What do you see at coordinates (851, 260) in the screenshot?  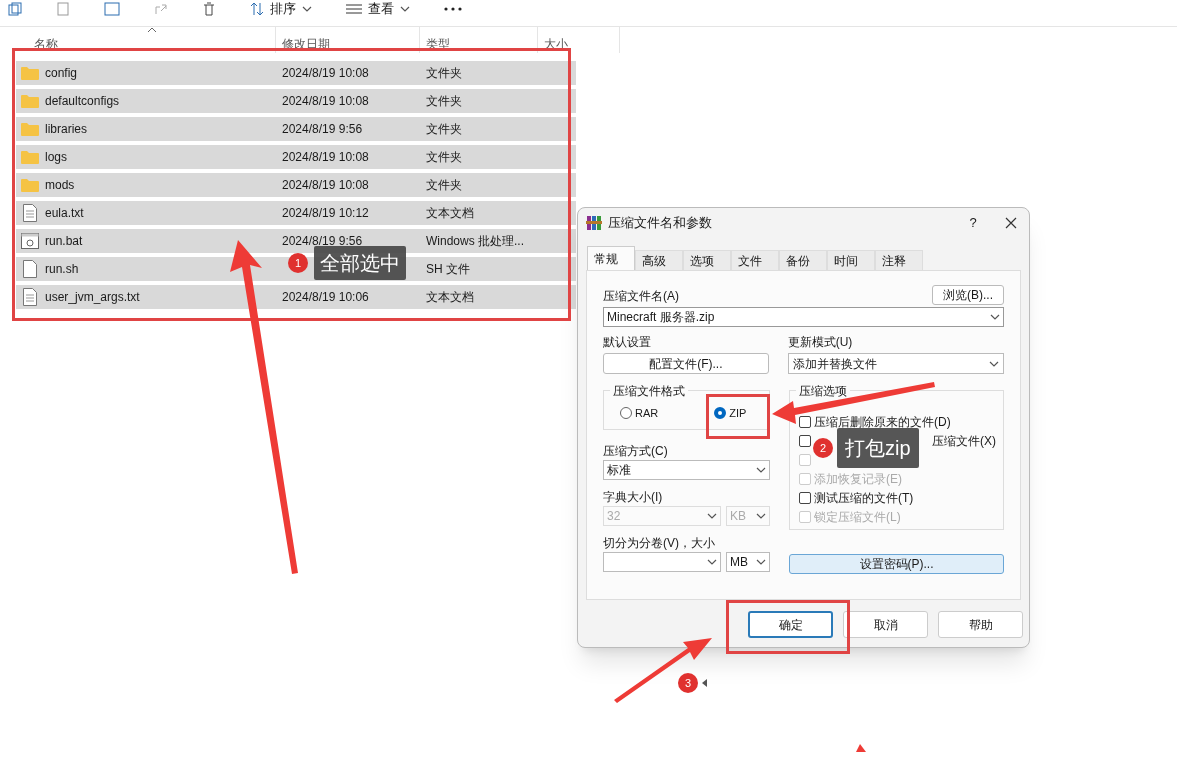 I see `dialog-tab: 时间` at bounding box center [851, 260].